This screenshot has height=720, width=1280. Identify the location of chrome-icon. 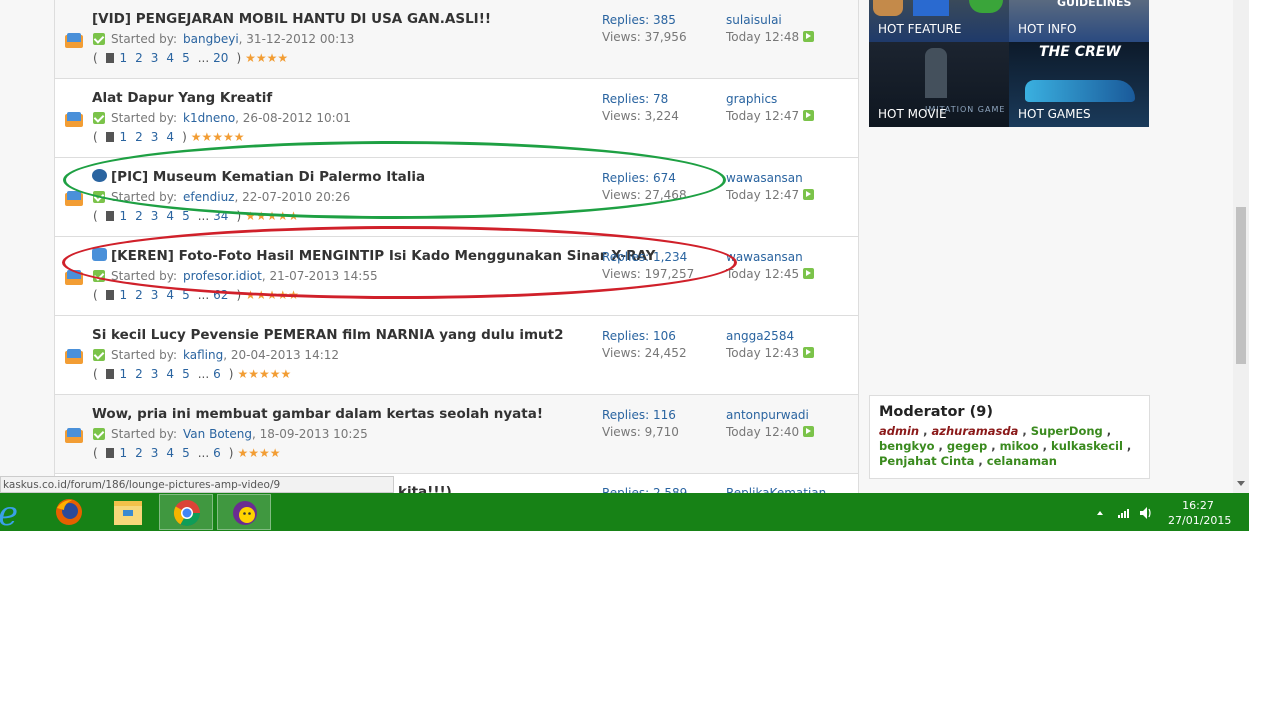
(186, 512).